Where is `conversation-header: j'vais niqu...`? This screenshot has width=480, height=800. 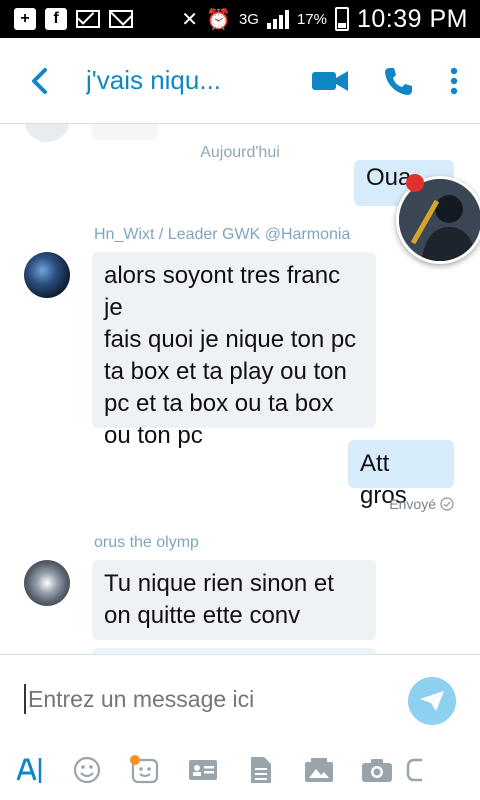 conversation-header: j'vais niqu... is located at coordinates (240, 81).